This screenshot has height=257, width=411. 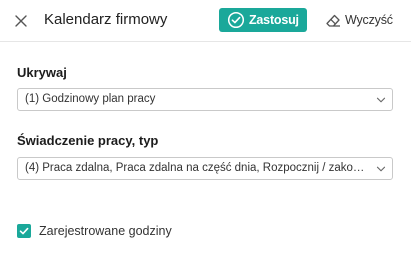 I want to click on eraser-icon, so click(x=333, y=20).